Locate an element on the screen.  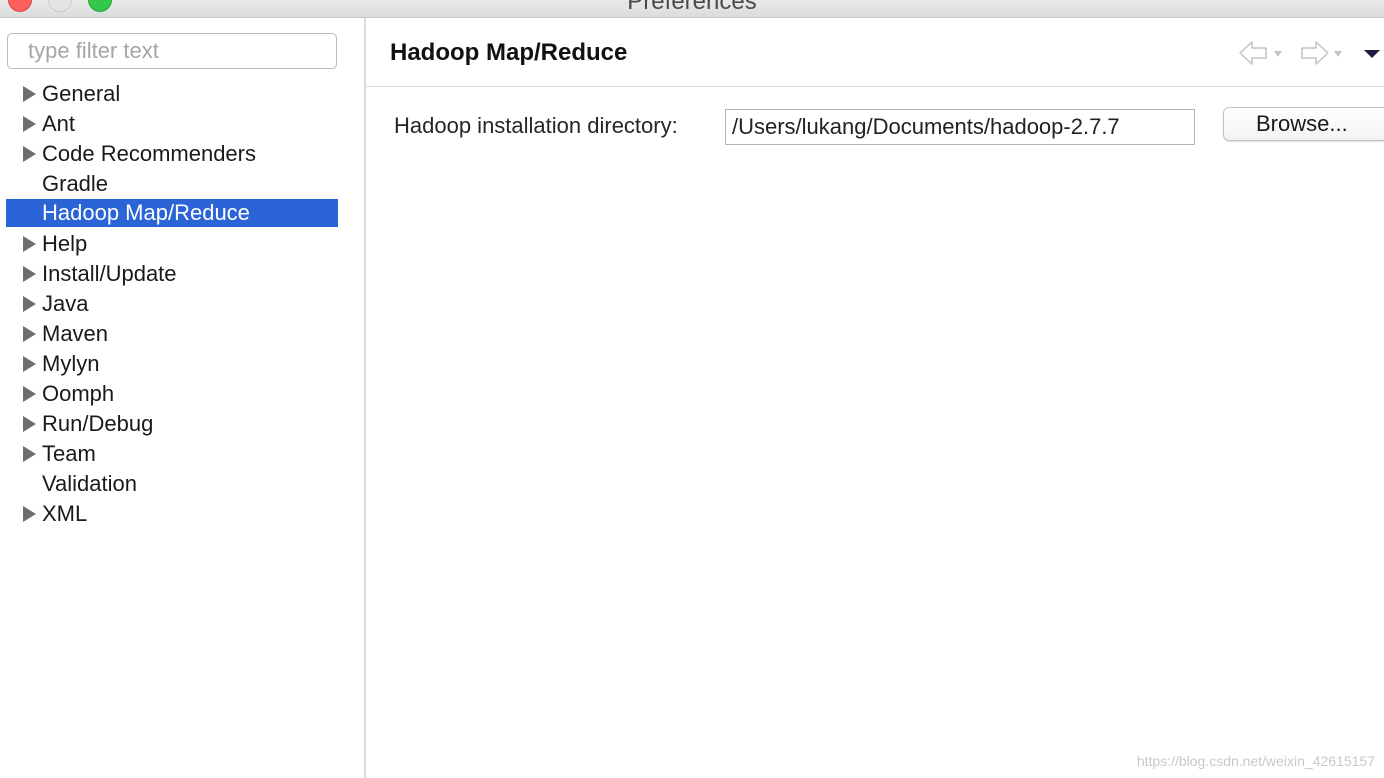
install-dir-input is located at coordinates (960, 127).